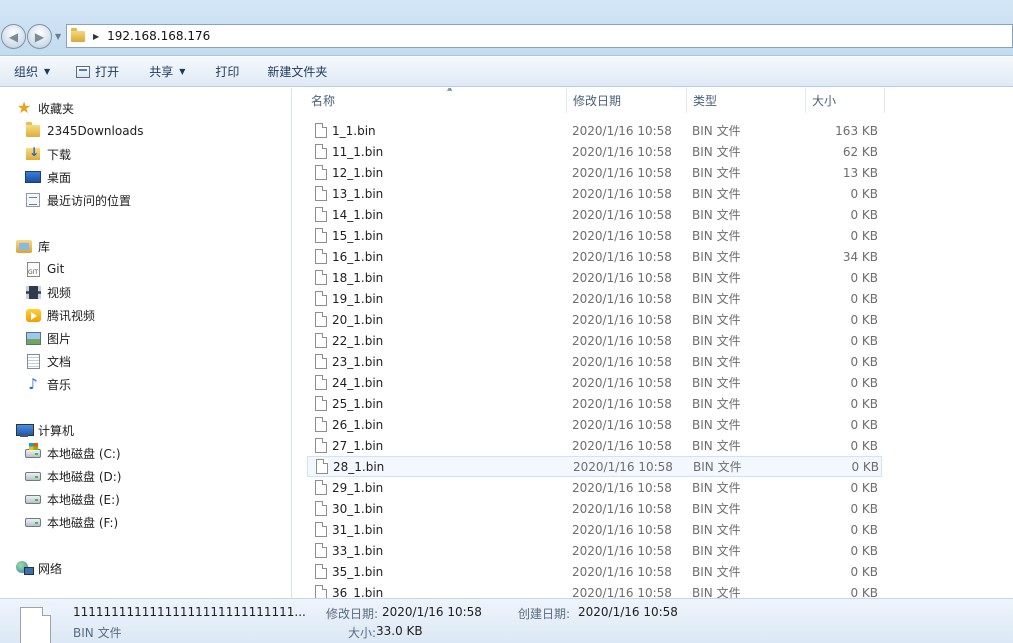 The width and height of the screenshot is (1013, 643). What do you see at coordinates (594, 172) in the screenshot?
I see `file-row: 12_1.bin 2020/1/16 10:58 BIN 文件 13 KB` at bounding box center [594, 172].